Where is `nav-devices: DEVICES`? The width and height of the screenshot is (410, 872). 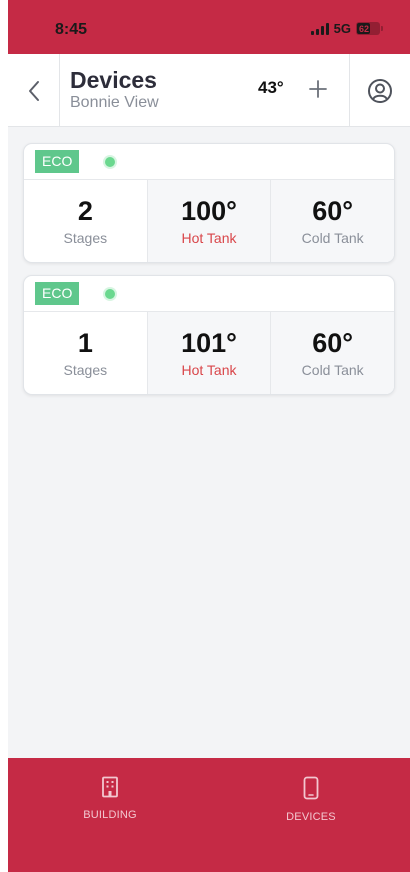 nav-devices: DEVICES is located at coordinates (311, 799).